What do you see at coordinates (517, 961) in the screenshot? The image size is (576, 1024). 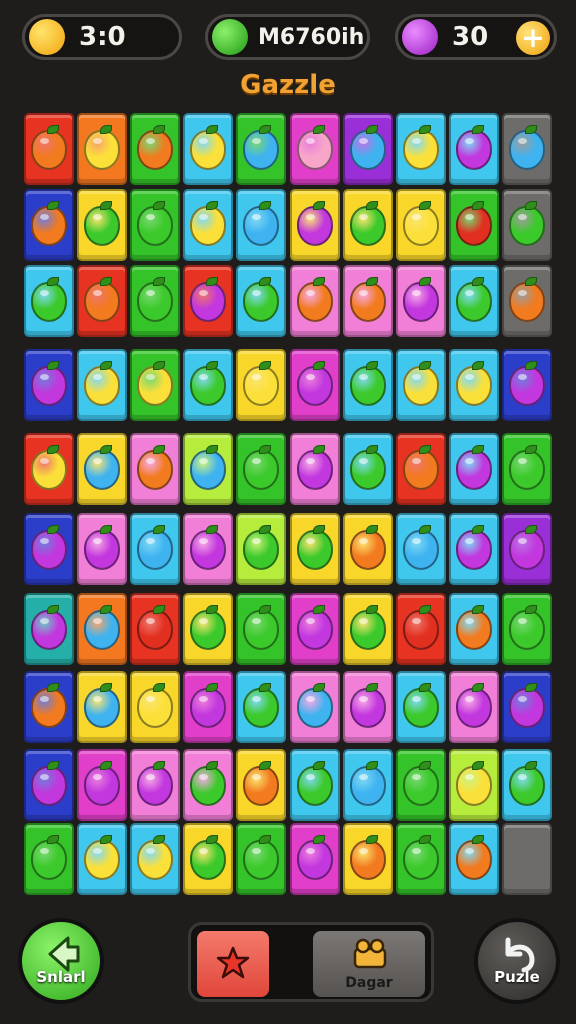 I see `puzzle-button: Puzle` at bounding box center [517, 961].